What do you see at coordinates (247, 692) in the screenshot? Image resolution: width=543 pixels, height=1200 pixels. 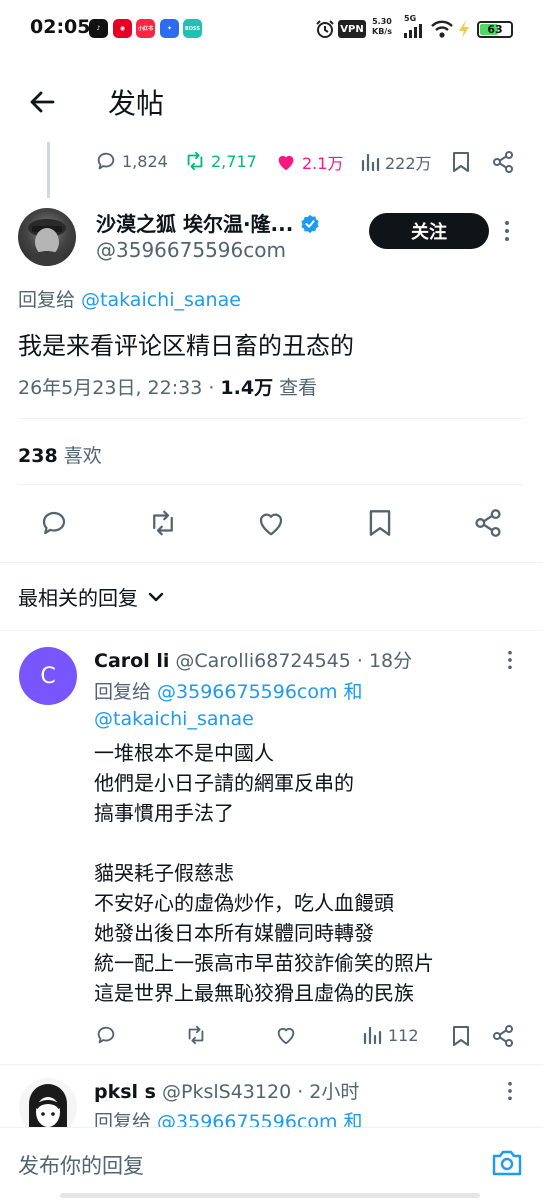 I see `mention-link: @3596675596com` at bounding box center [247, 692].